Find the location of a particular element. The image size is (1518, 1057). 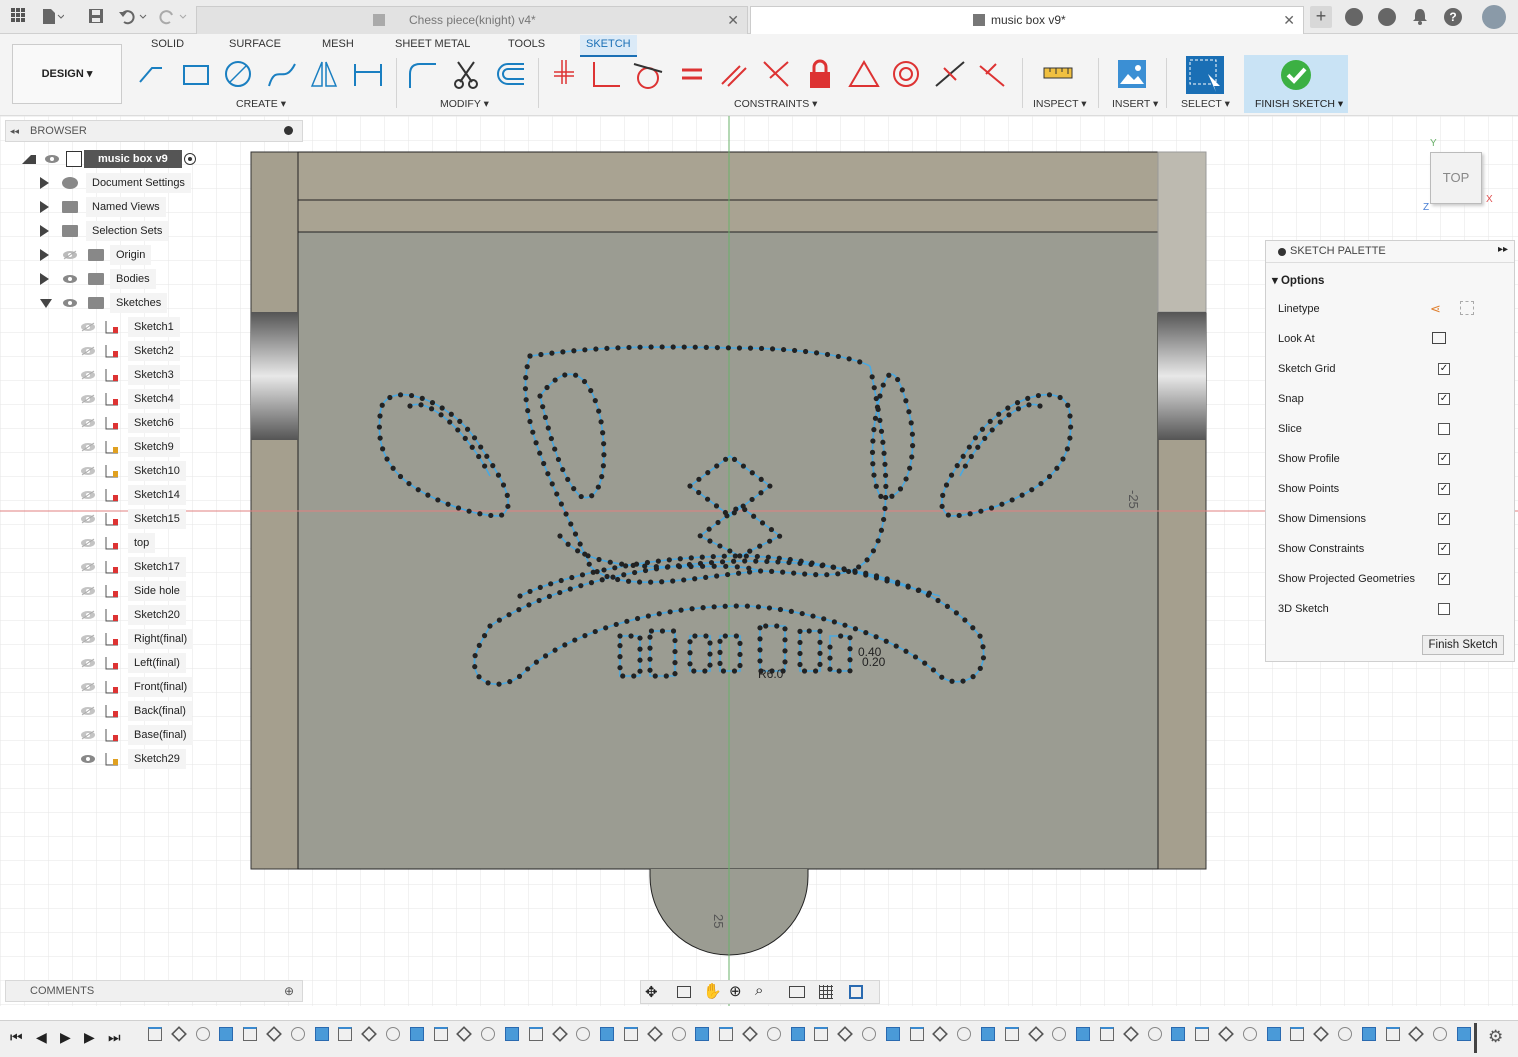

fit-icon: ⌕ is located at coordinates (759, 990).